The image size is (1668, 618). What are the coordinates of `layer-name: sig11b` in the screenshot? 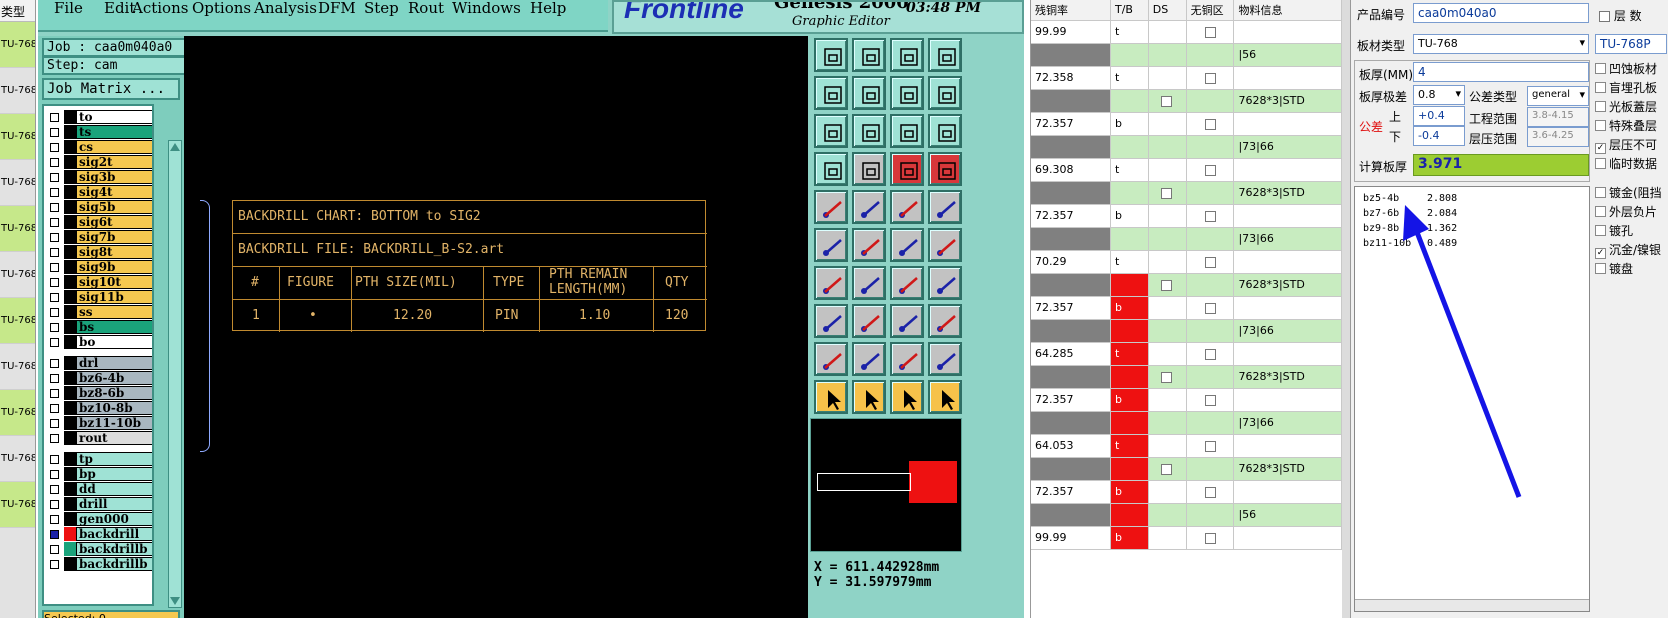 It's located at (114, 297).